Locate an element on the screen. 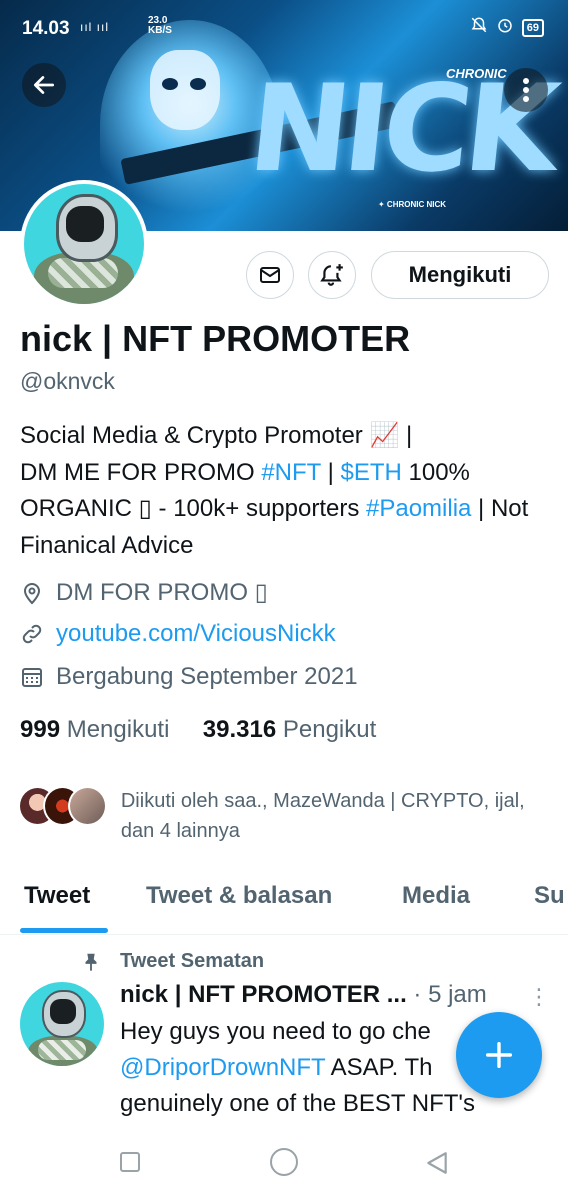 Image resolution: width=568 pixels, height=1200 pixels. tab-media: Media is located at coordinates (436, 896).